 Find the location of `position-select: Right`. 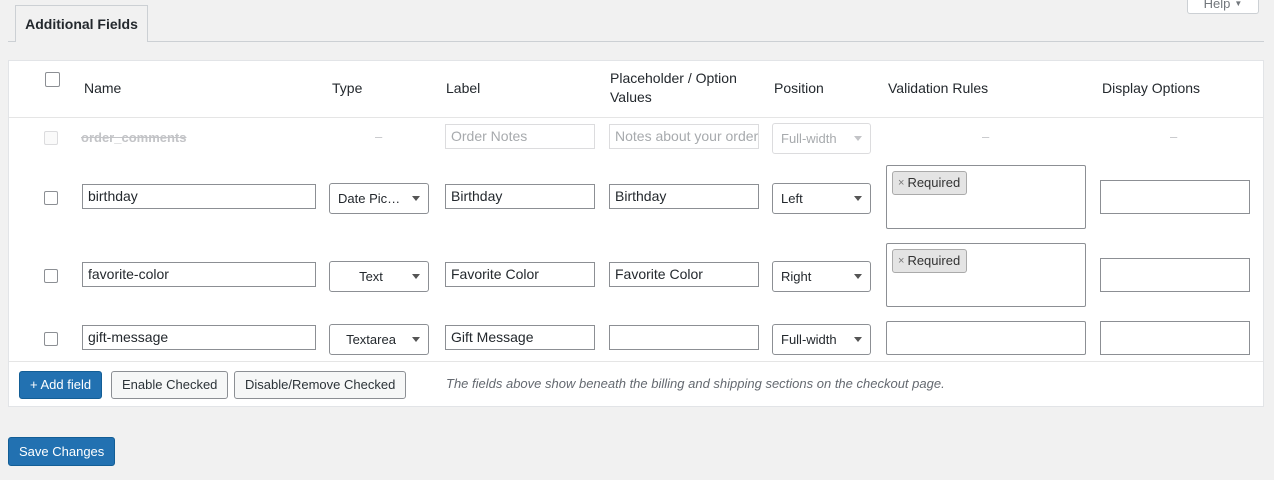

position-select: Right is located at coordinates (821, 276).